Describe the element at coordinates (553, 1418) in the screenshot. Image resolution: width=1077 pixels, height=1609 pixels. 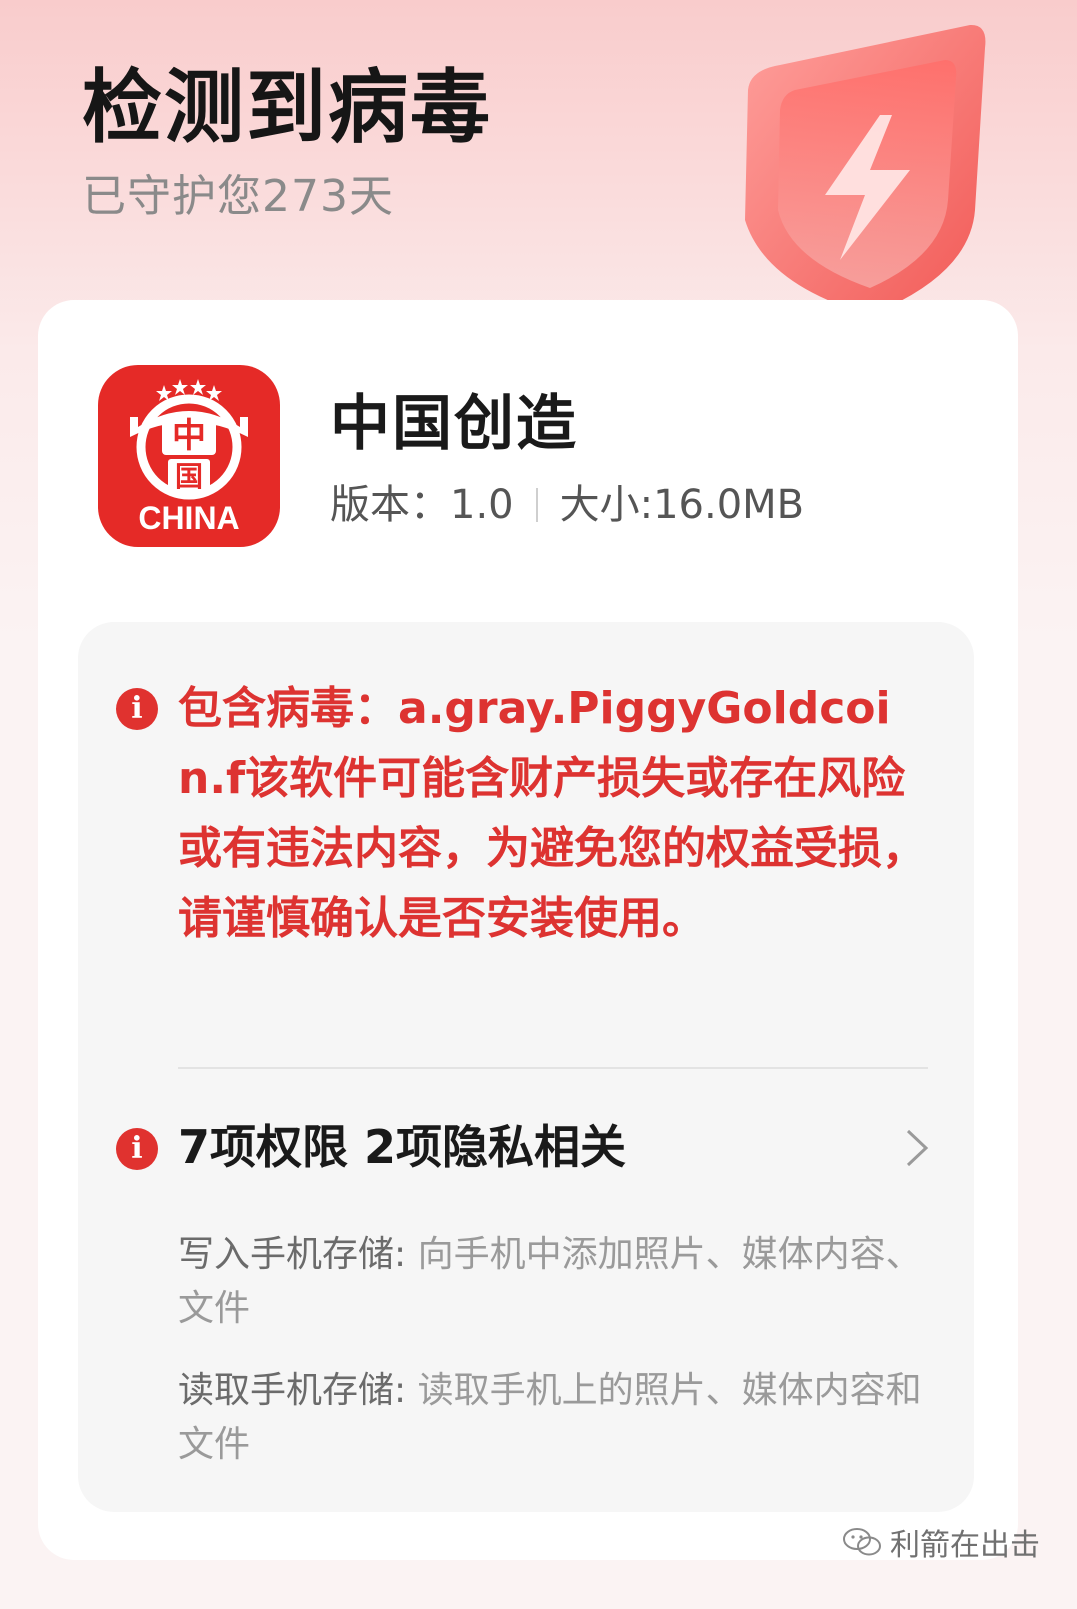
I see `permission-item: 读取手机存储: 读取手机上的照片、媒体内容和文件` at that location.